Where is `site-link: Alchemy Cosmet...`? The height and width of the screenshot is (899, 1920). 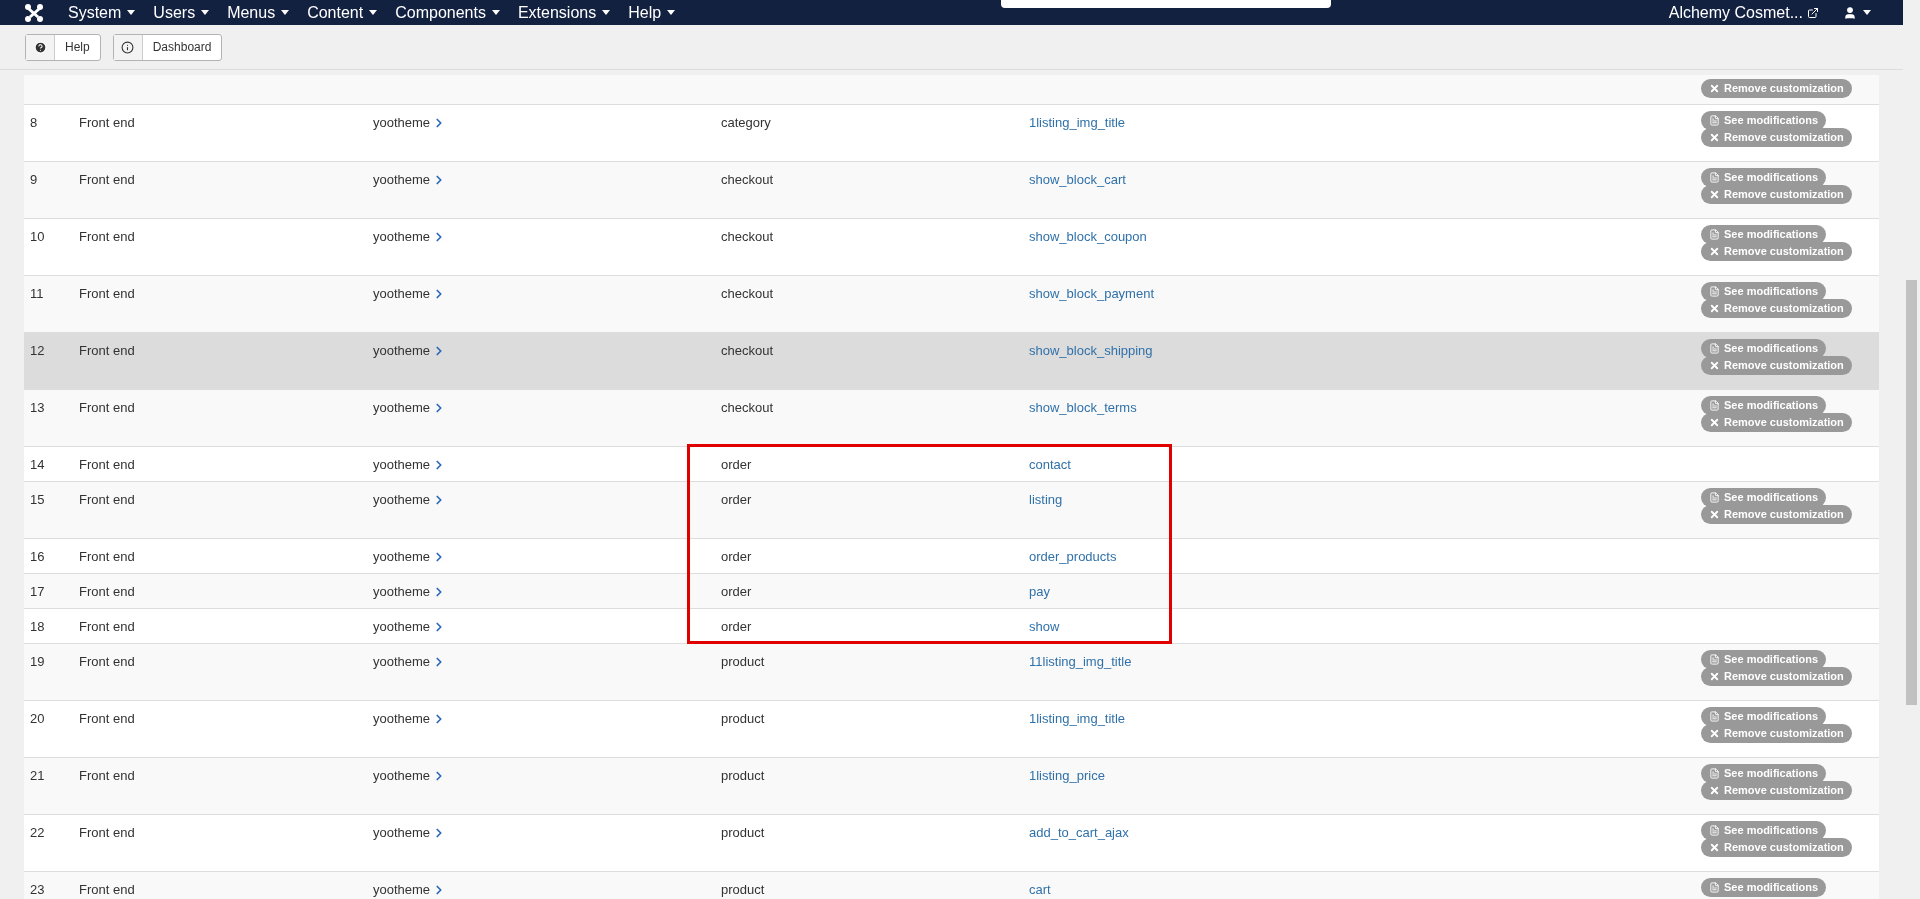 site-link: Alchemy Cosmet... is located at coordinates (1743, 12).